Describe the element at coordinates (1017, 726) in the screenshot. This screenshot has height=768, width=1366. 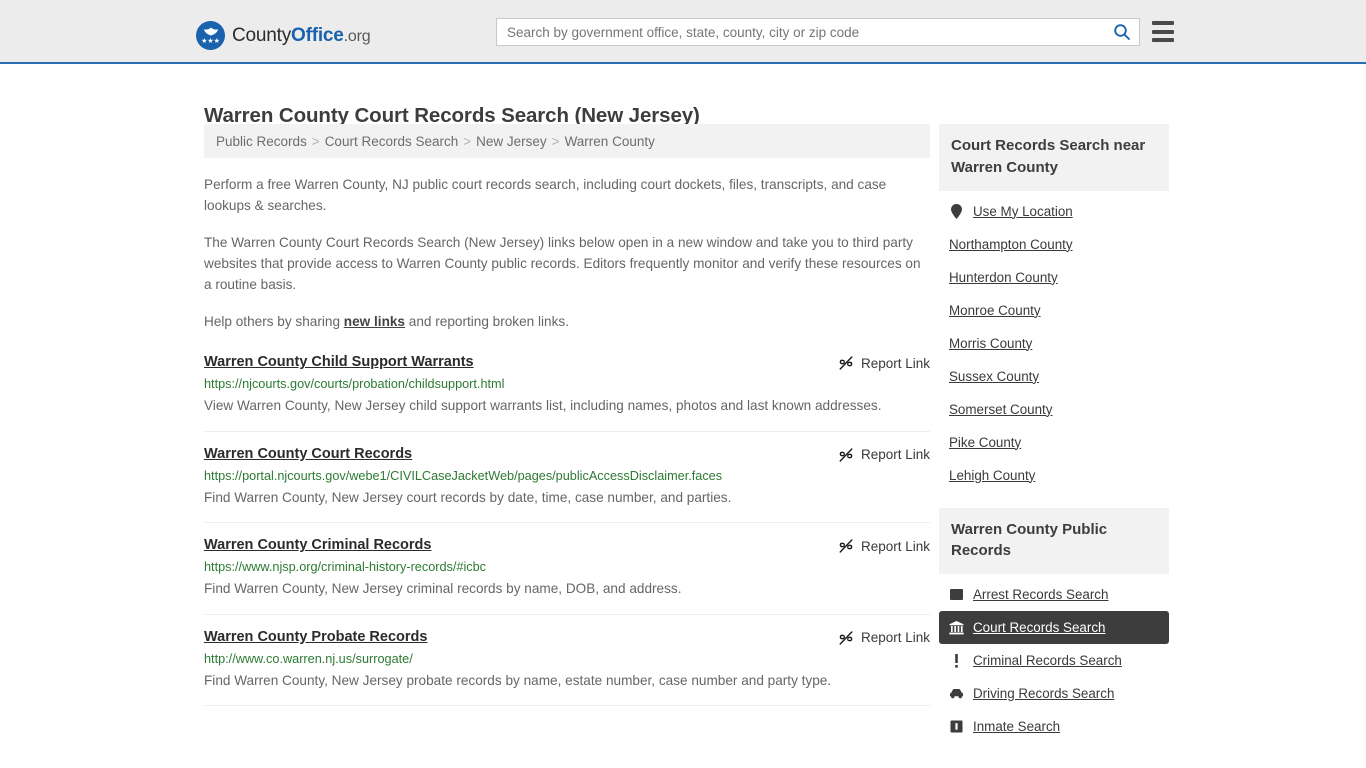
I see `sidebar-item-label: Inmate Search` at that location.